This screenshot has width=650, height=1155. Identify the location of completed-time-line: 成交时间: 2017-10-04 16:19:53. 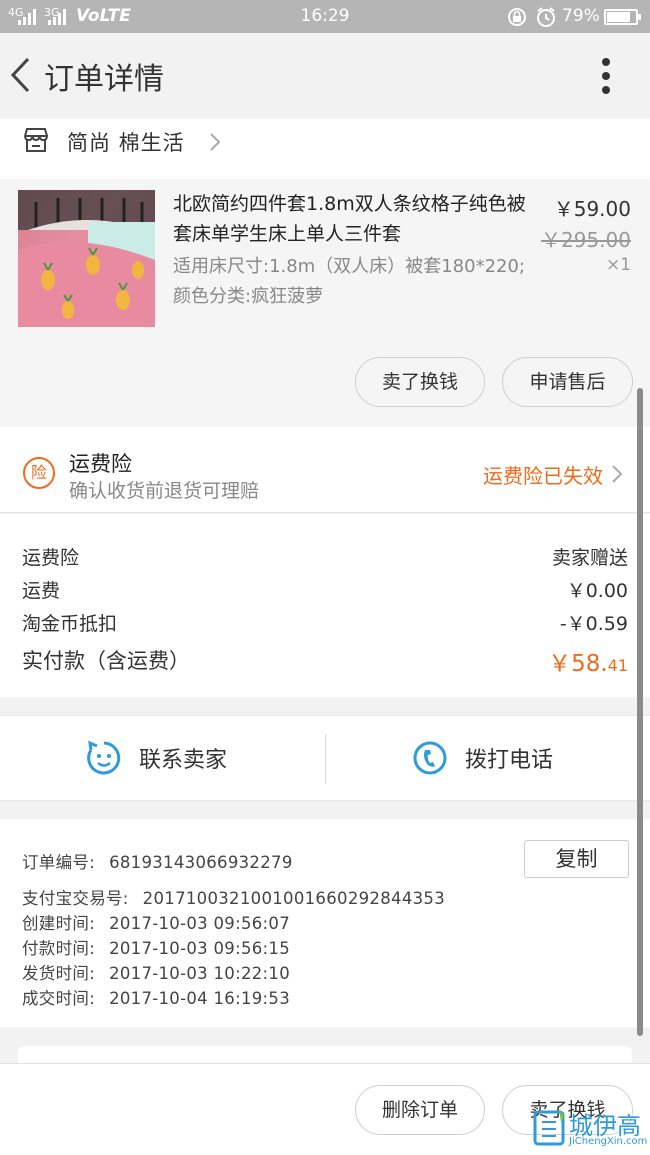
(156, 997).